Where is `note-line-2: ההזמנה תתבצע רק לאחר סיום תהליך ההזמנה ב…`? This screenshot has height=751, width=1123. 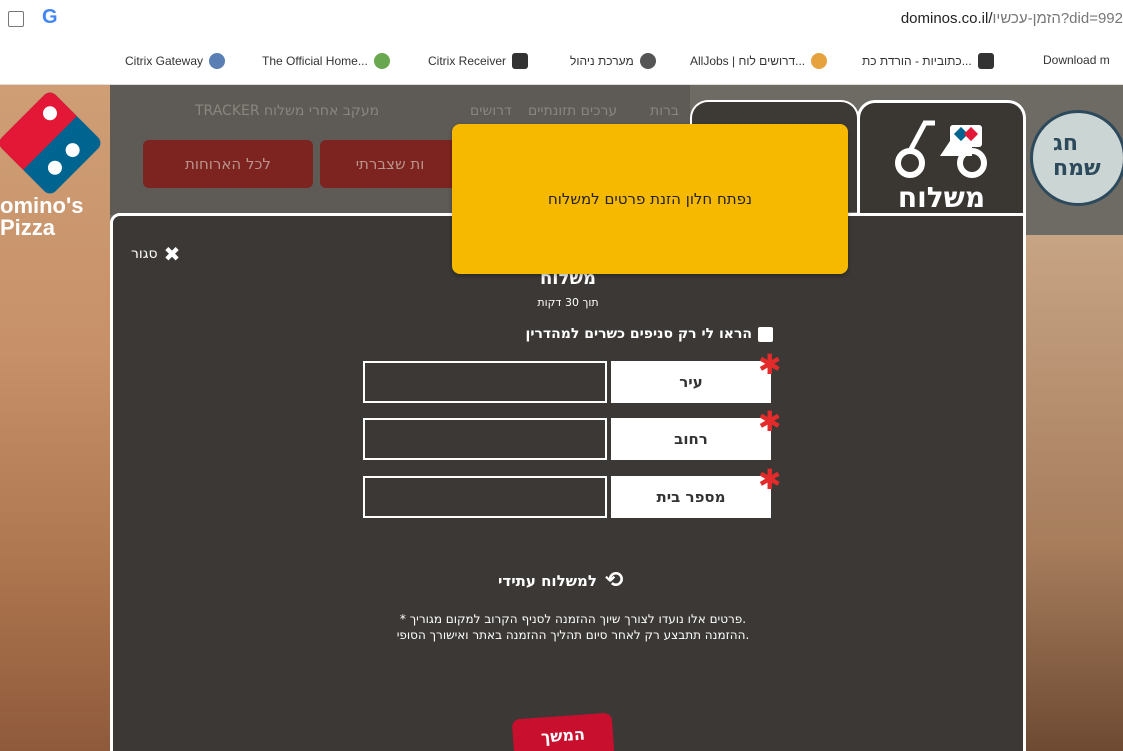 note-line-2: ההזמנה תתבצע רק לאחר סיום תהליך ההזמנה ב… is located at coordinates (573, 635).